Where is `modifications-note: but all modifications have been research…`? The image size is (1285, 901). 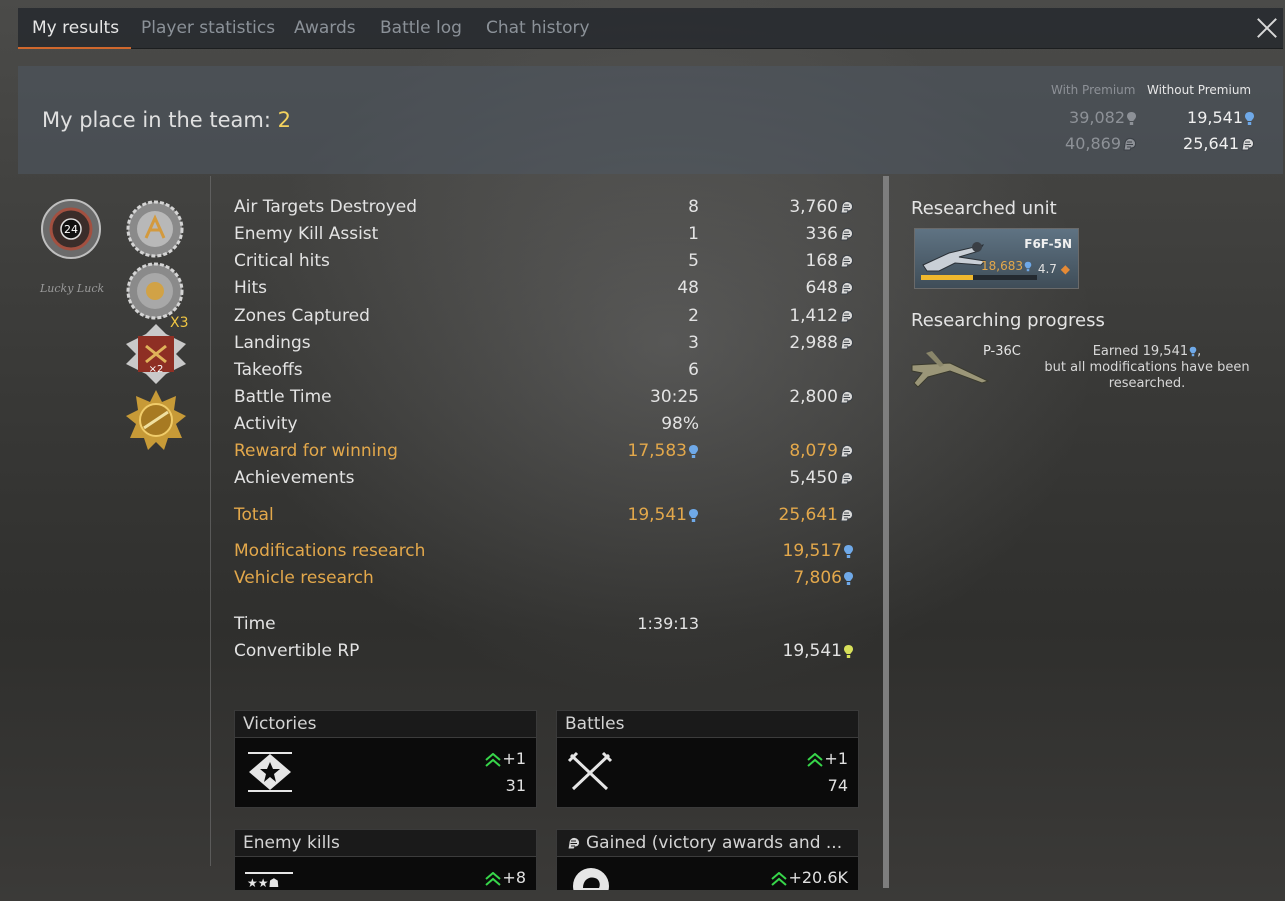 modifications-note: but all modifications have been research… is located at coordinates (1147, 375).